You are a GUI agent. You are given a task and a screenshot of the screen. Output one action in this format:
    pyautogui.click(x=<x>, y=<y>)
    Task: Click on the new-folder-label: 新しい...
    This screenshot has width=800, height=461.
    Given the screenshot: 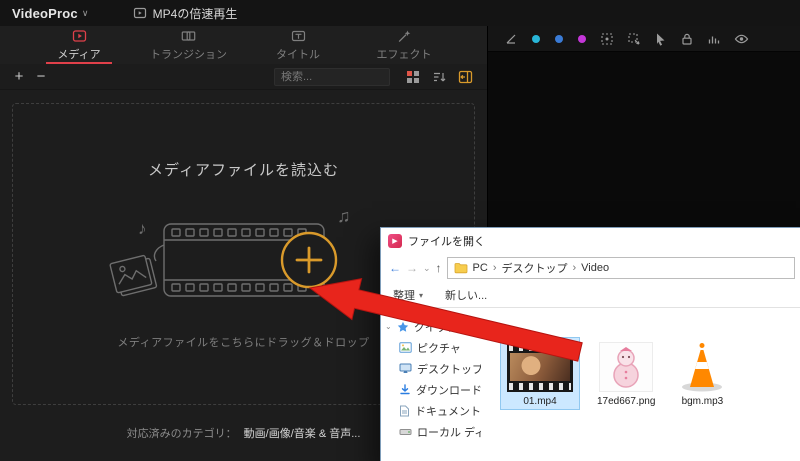 What is the action you would take?
    pyautogui.click(x=466, y=296)
    